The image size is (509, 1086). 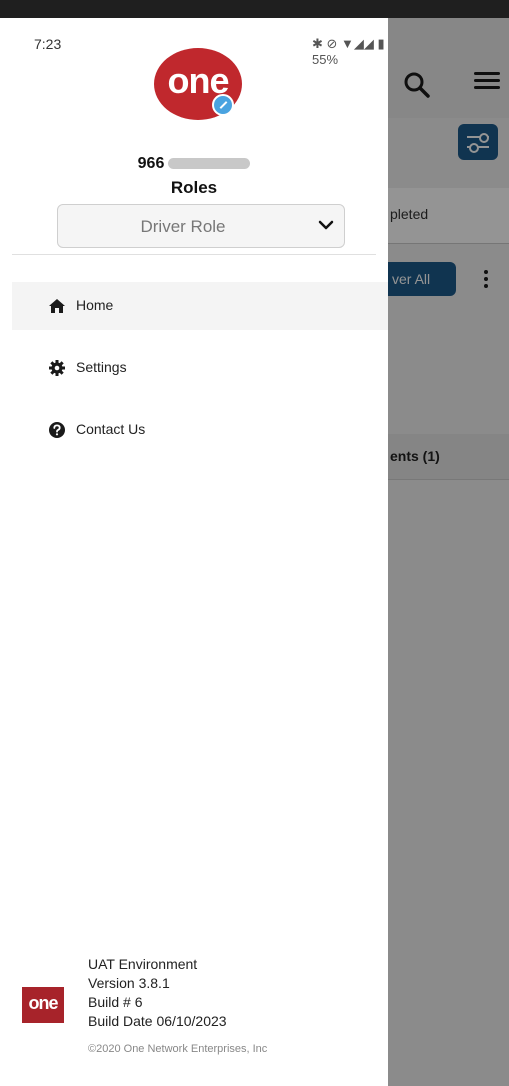 I want to click on role-select: Driver Role, so click(x=201, y=226).